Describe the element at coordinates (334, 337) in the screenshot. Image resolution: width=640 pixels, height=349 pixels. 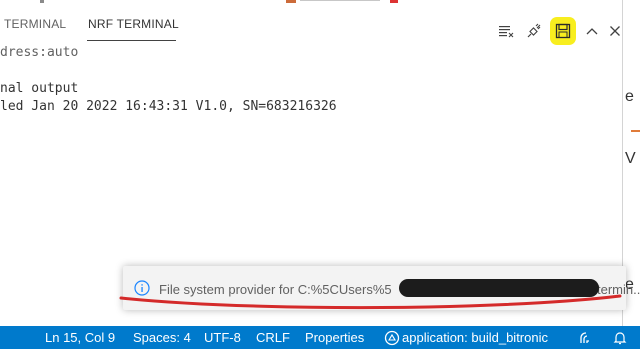
I see `properties-item: Properties` at that location.